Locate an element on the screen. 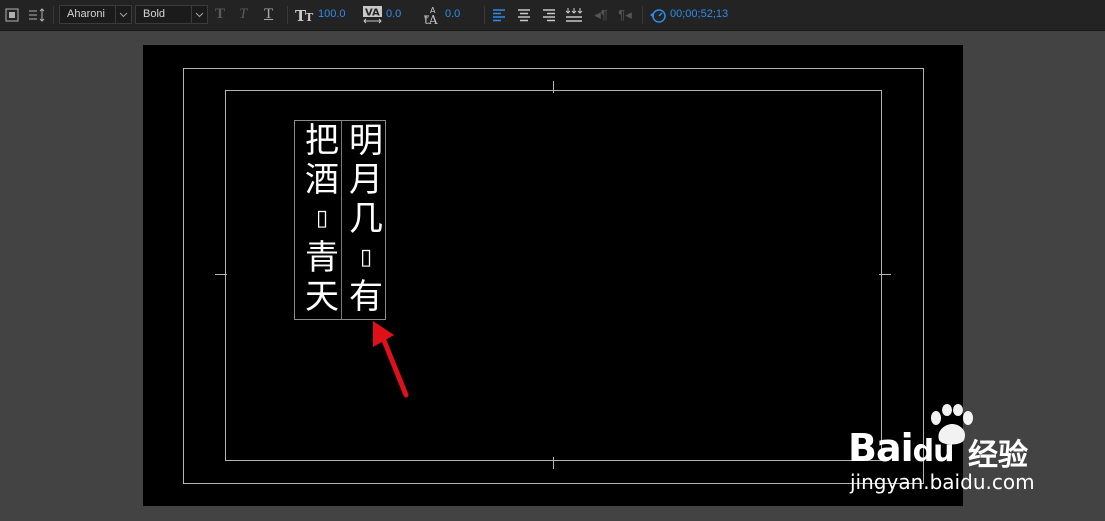 The width and height of the screenshot is (1105, 521). char: 有 is located at coordinates (366, 297).